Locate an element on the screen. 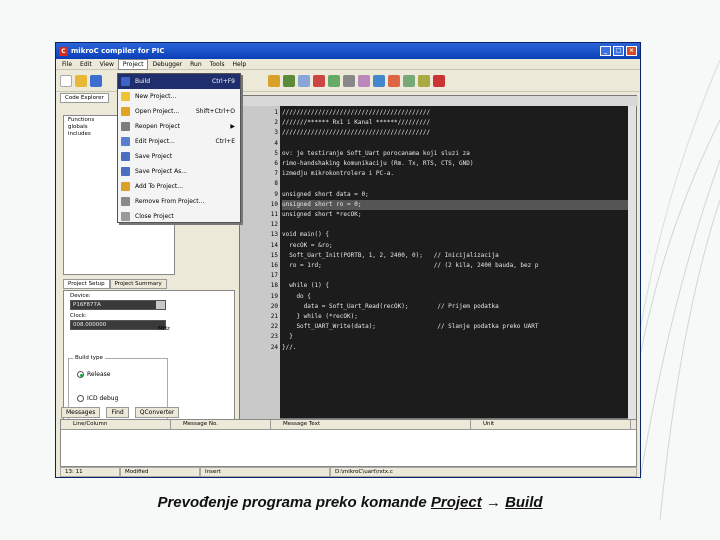 Image resolution: width=720 pixels, height=540 pixels. save-file-icon is located at coordinates (96, 80).